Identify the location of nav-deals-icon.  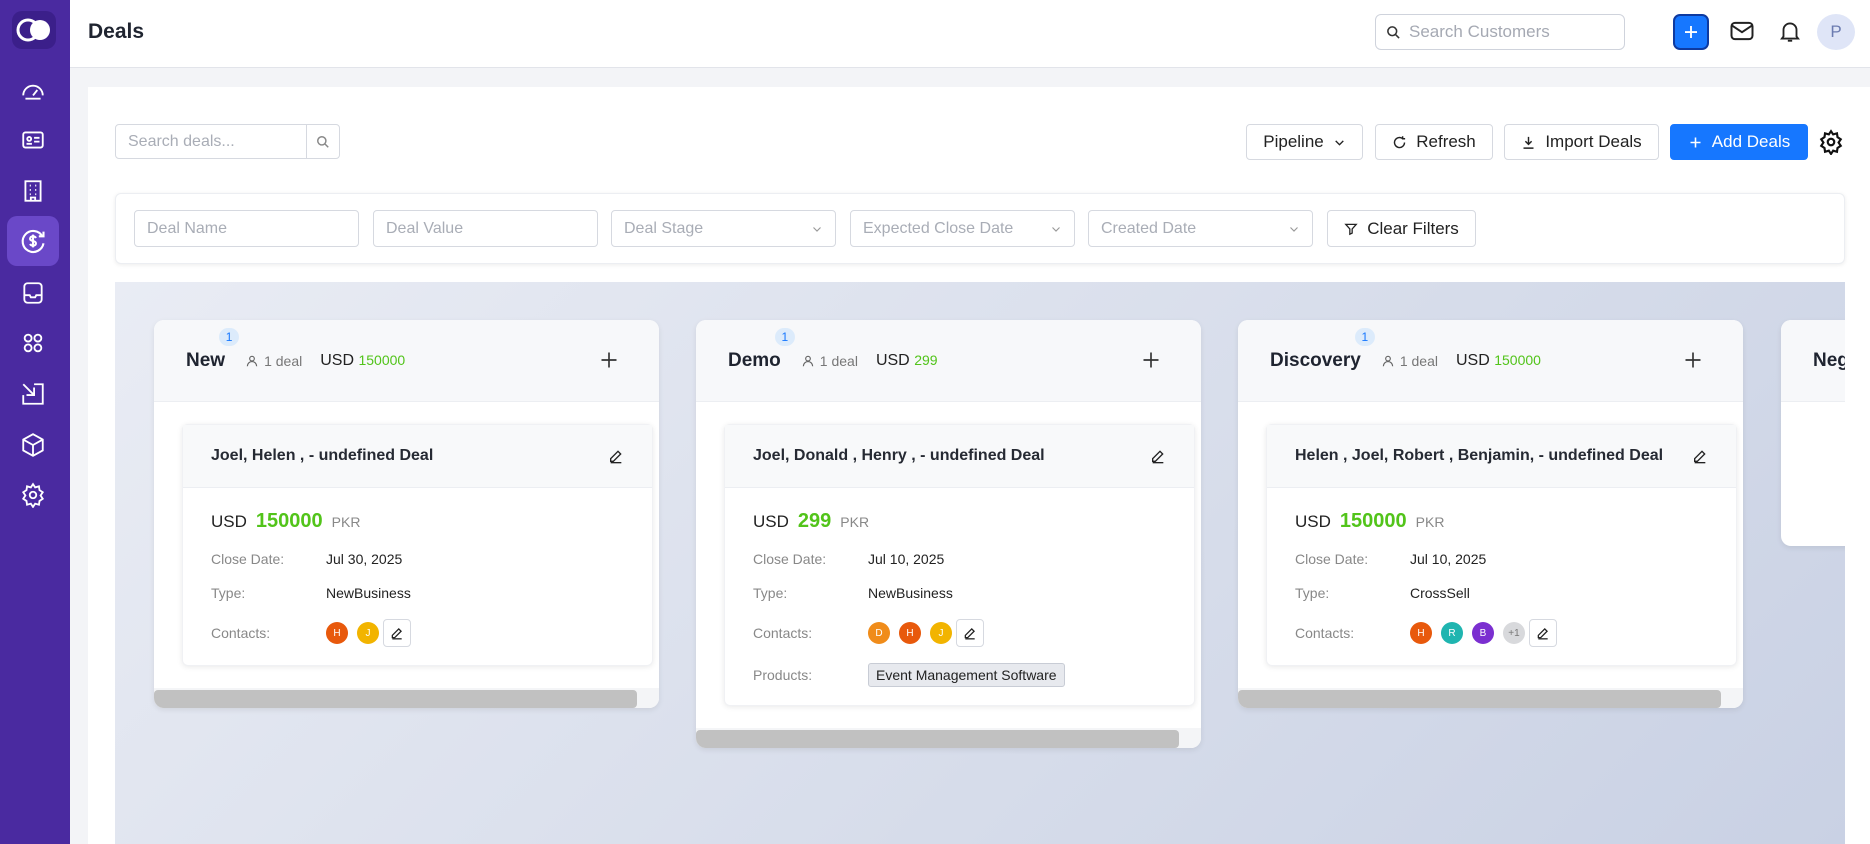
(33, 241).